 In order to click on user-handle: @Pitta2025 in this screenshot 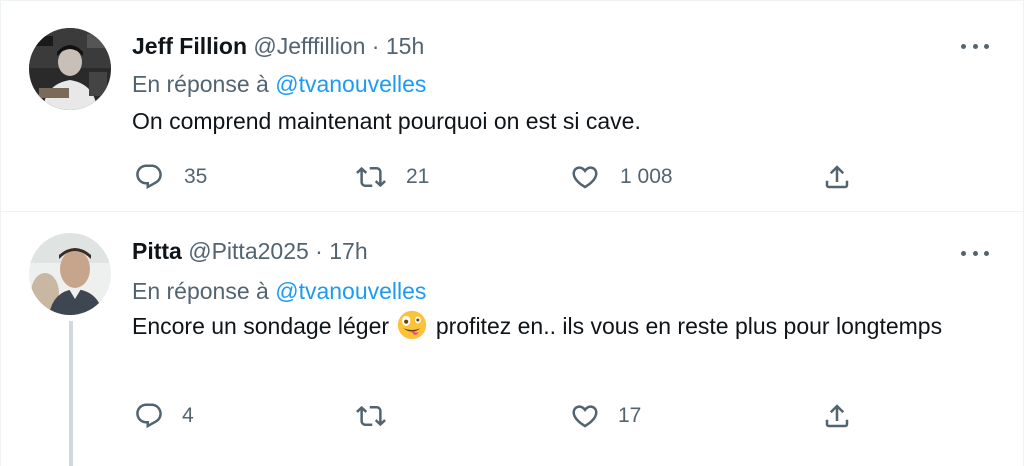, I will do `click(248, 251)`.